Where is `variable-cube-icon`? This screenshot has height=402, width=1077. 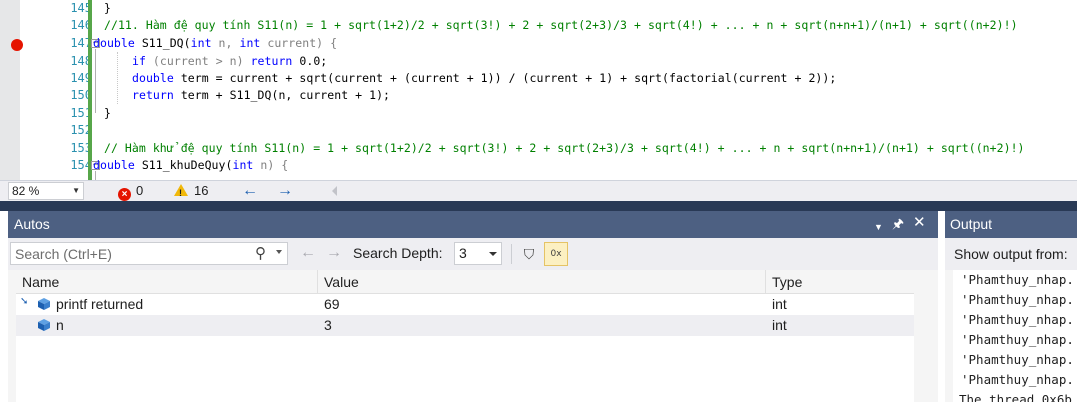 variable-cube-icon is located at coordinates (44, 304).